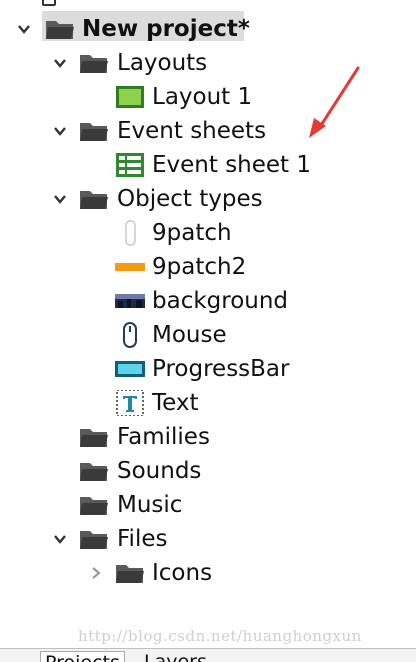  Describe the element at coordinates (130, 403) in the screenshot. I see `text-object-icon` at that location.